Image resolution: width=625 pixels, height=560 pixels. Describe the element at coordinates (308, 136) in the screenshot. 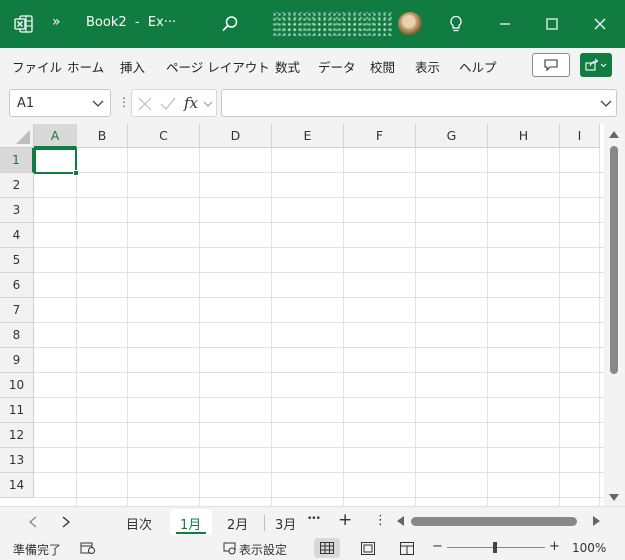

I see `column-header-e: E` at that location.